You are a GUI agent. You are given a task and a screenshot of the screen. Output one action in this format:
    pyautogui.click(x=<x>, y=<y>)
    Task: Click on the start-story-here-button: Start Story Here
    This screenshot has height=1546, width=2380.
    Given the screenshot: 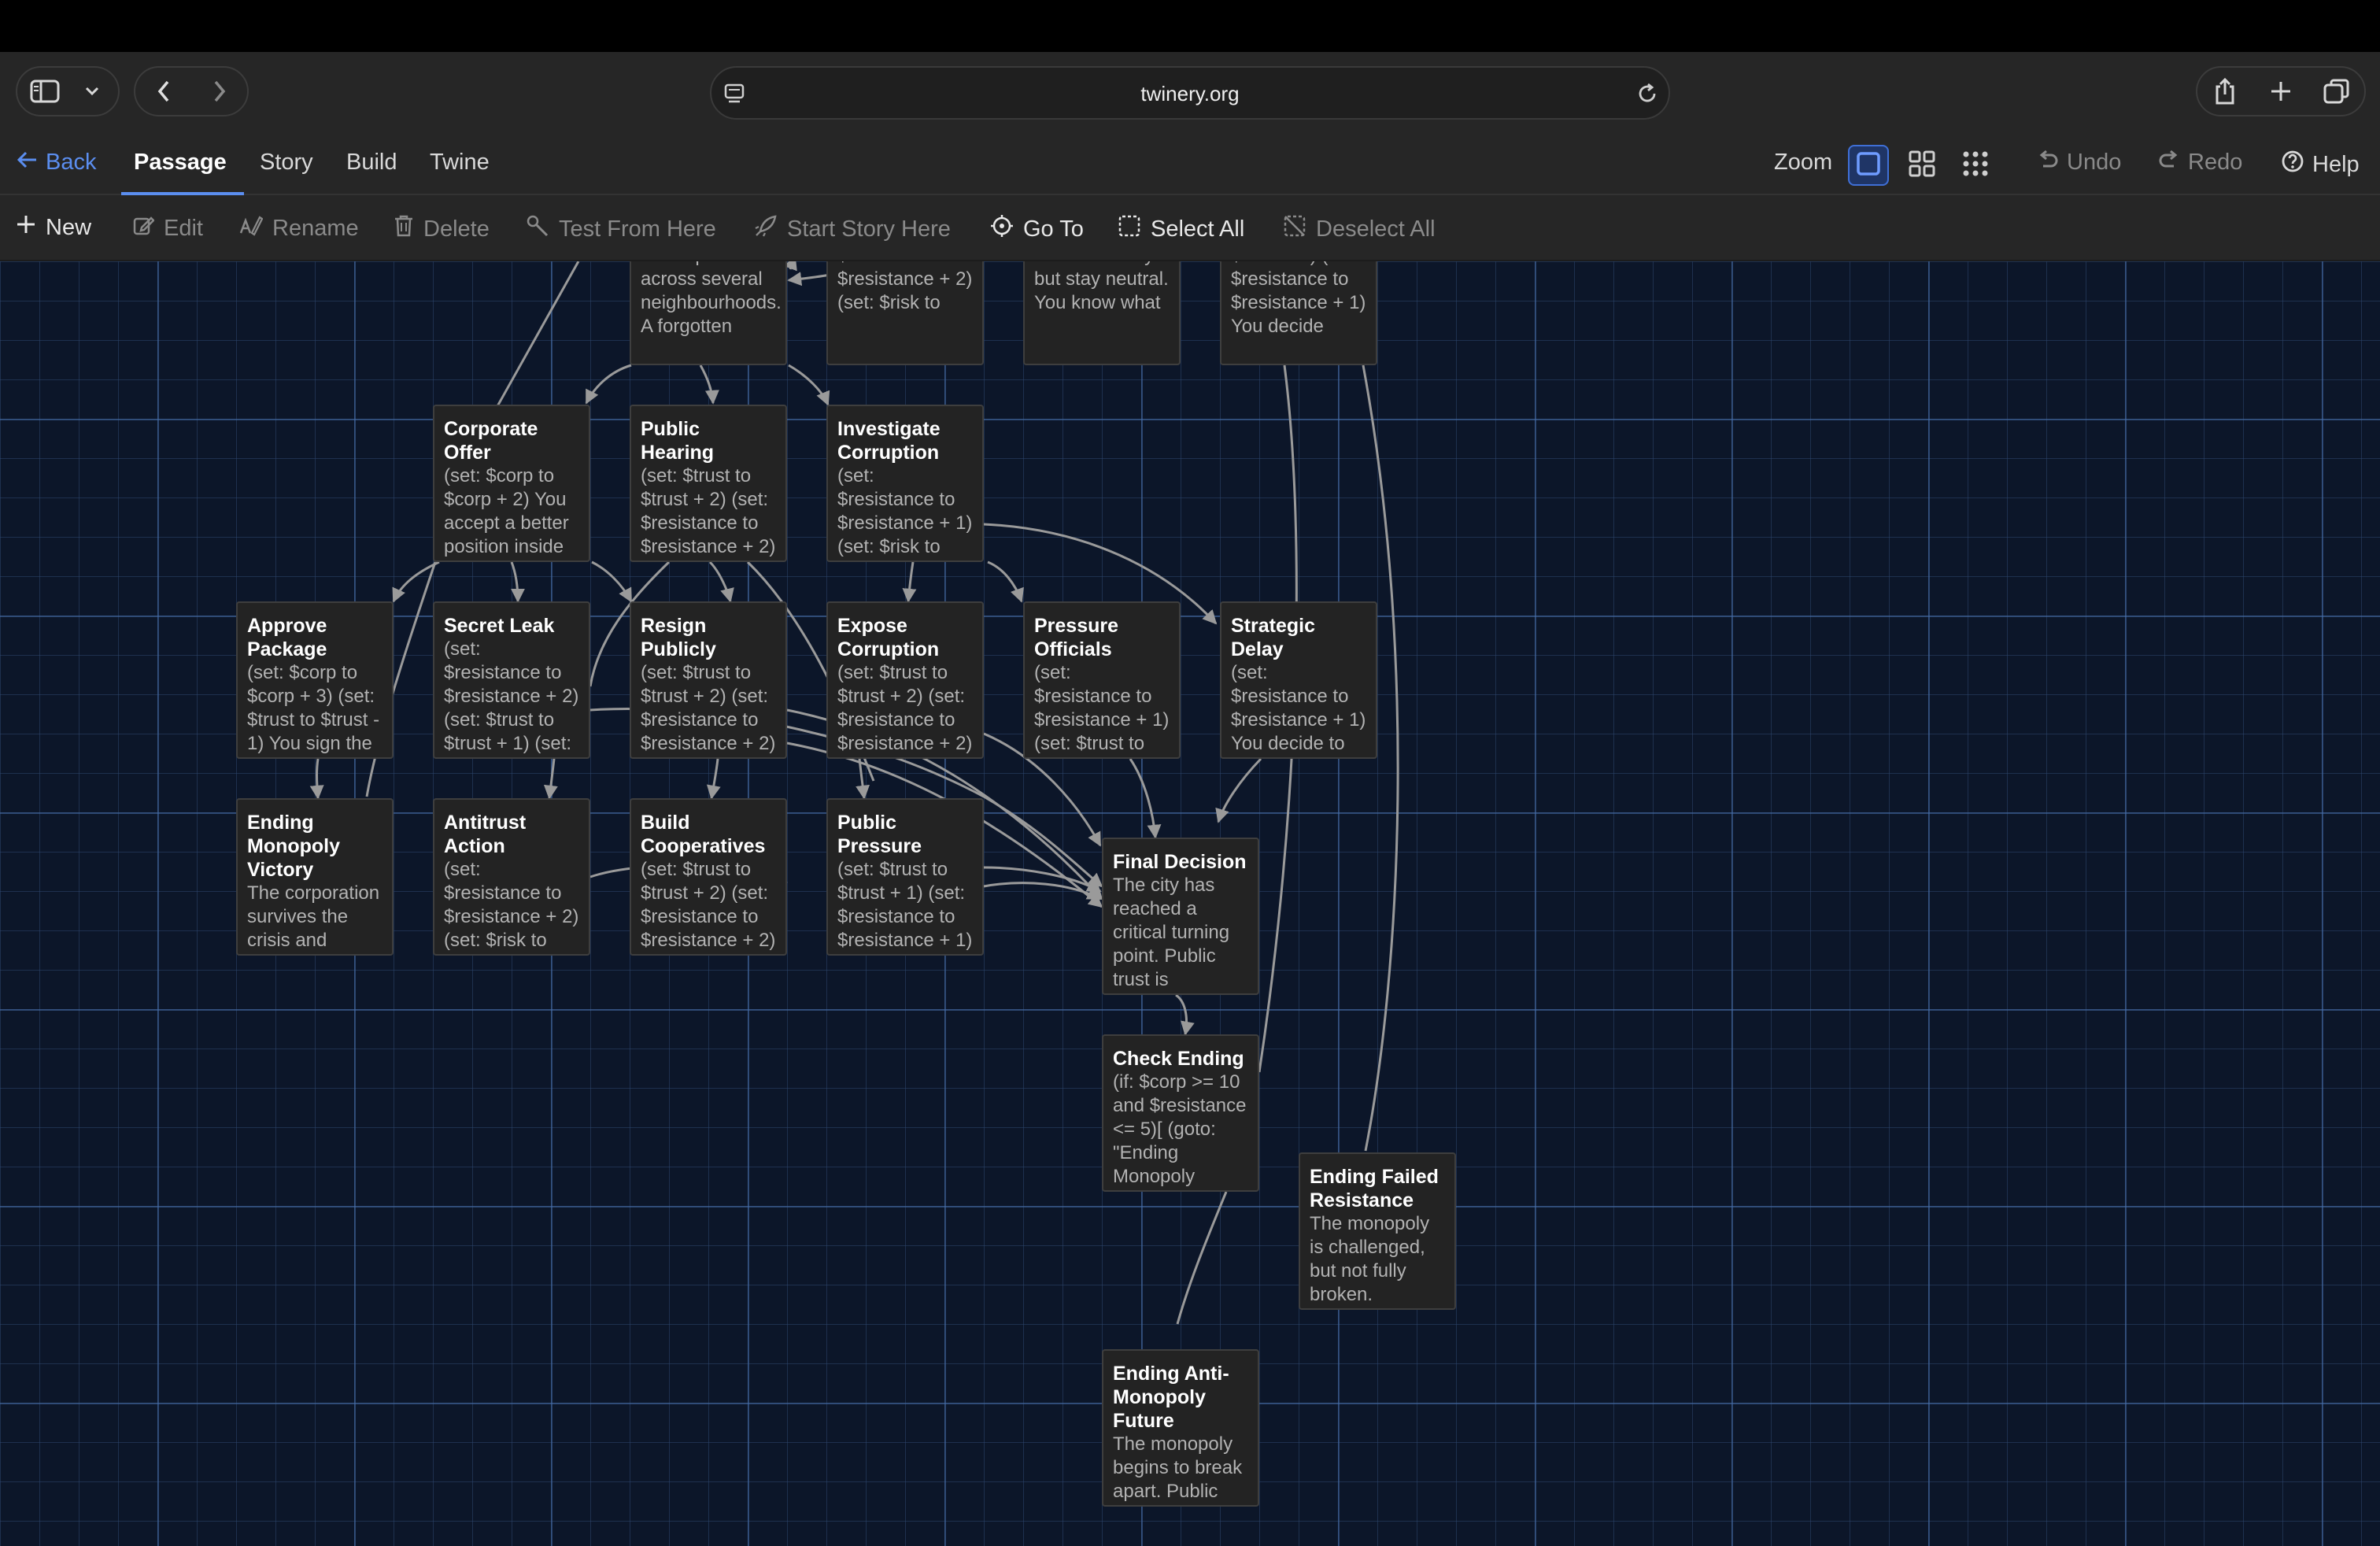 What is the action you would take?
    pyautogui.click(x=852, y=229)
    